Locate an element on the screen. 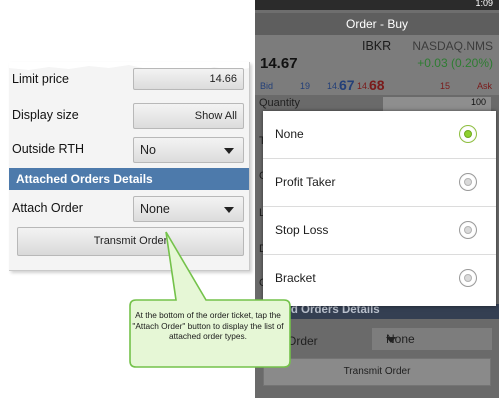 The image size is (499, 398). attached-orders-section-header: Attached Orders Details is located at coordinates (129, 179).